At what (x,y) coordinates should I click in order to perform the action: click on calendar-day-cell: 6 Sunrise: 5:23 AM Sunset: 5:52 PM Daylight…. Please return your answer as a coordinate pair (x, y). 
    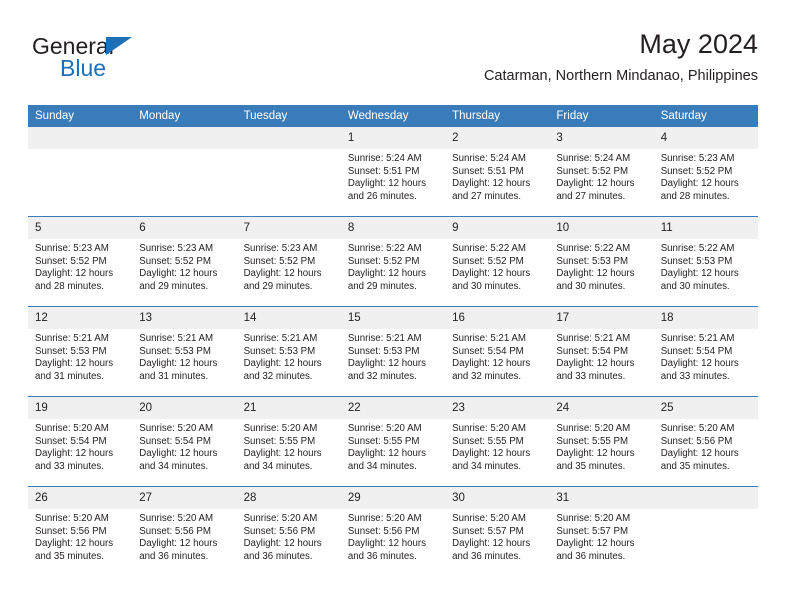
    Looking at the image, I should click on (184, 261).